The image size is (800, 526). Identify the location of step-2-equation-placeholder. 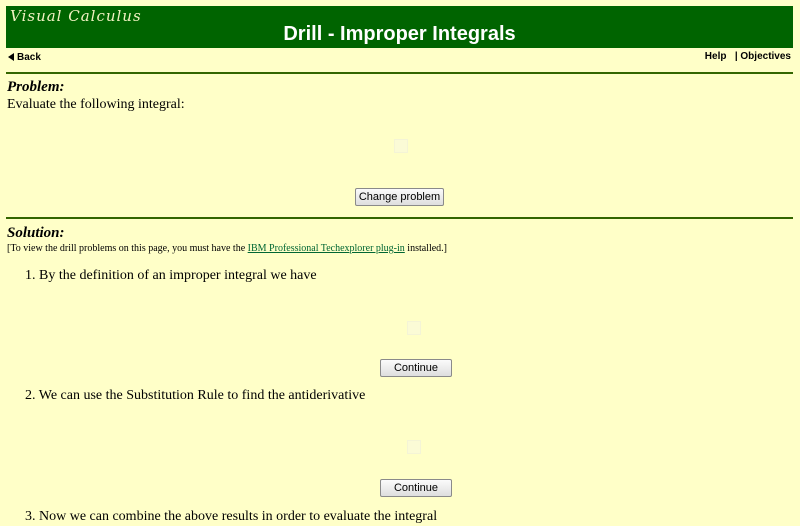
(414, 447).